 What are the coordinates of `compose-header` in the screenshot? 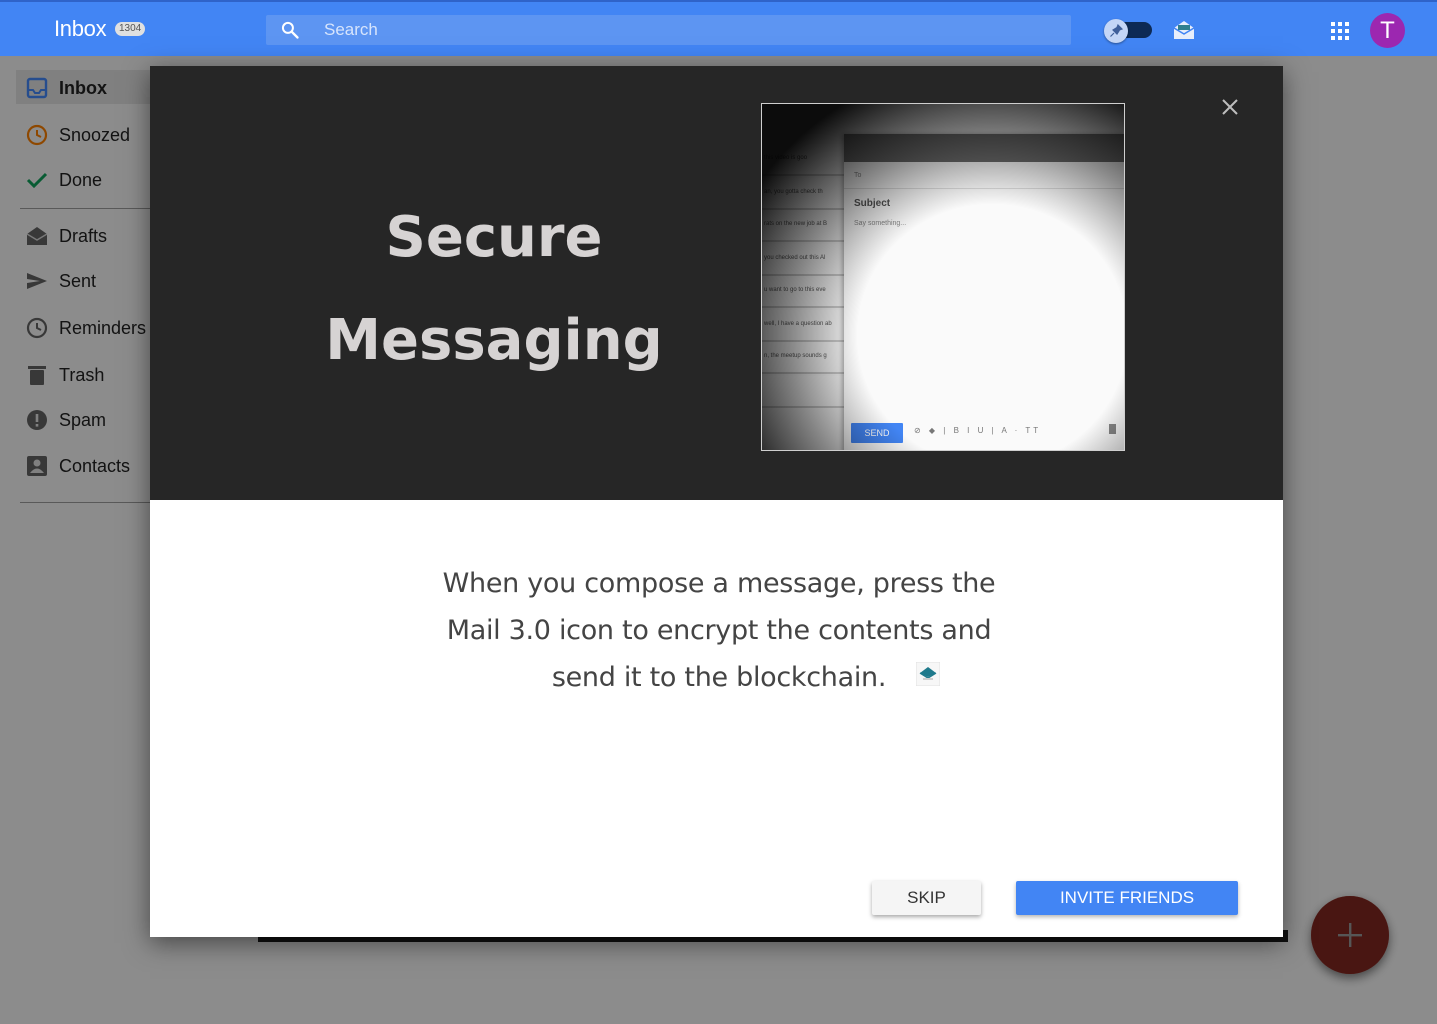 It's located at (984, 148).